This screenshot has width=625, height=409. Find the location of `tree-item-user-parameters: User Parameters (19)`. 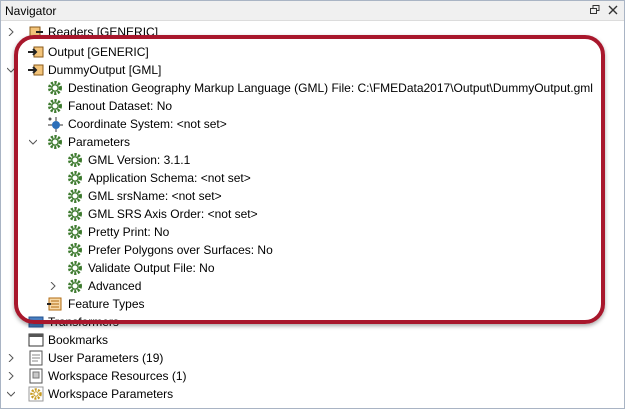

tree-item-user-parameters: User Parameters (19) is located at coordinates (306, 358).